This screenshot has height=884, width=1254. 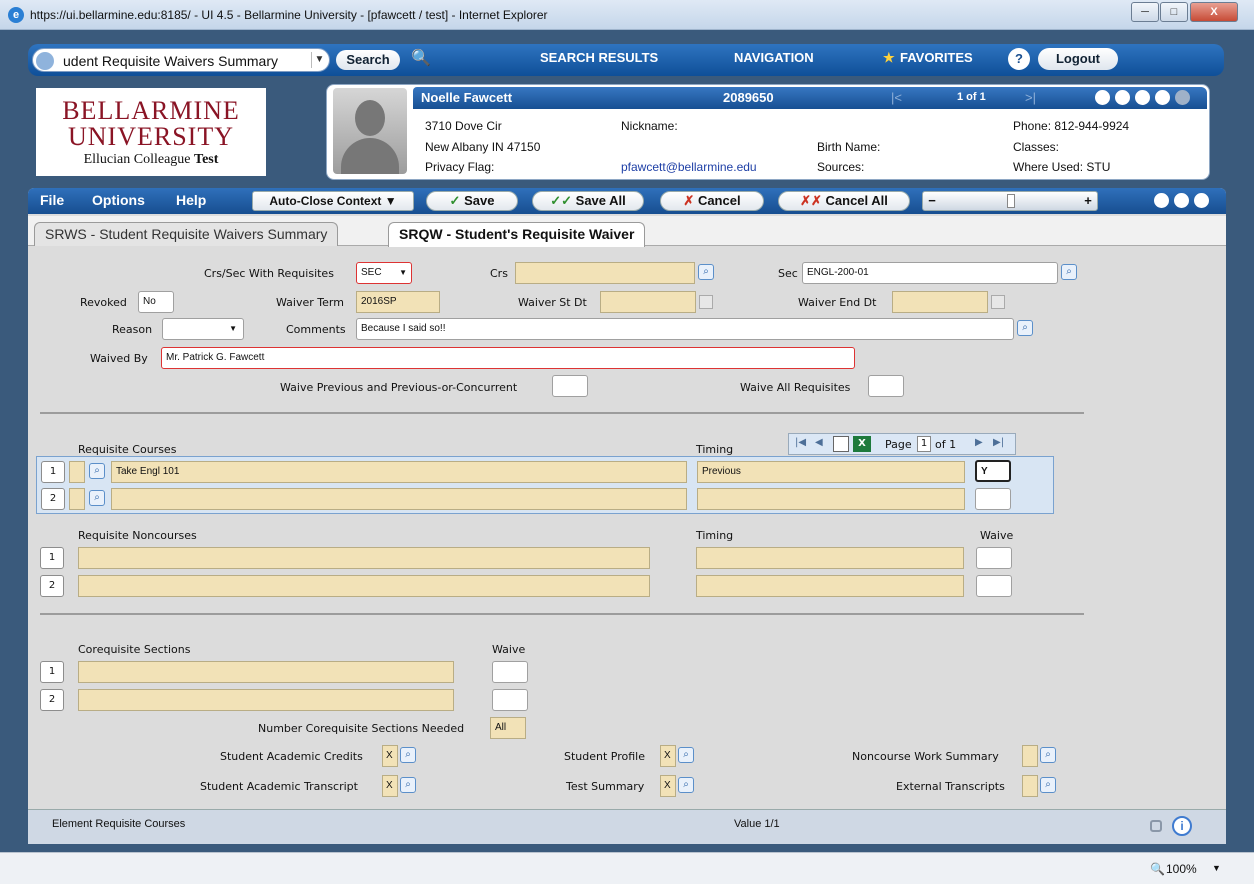 What do you see at coordinates (689, 167) in the screenshot?
I see `email-link: pfawcett@bellarmine.edu` at bounding box center [689, 167].